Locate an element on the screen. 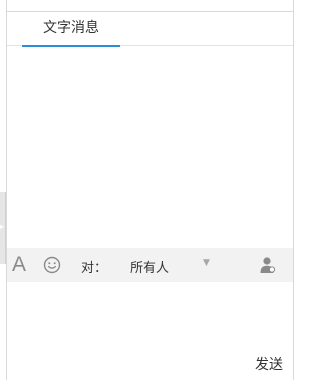 This screenshot has height=380, width=320. tab-label: 文字消息 is located at coordinates (71, 28).